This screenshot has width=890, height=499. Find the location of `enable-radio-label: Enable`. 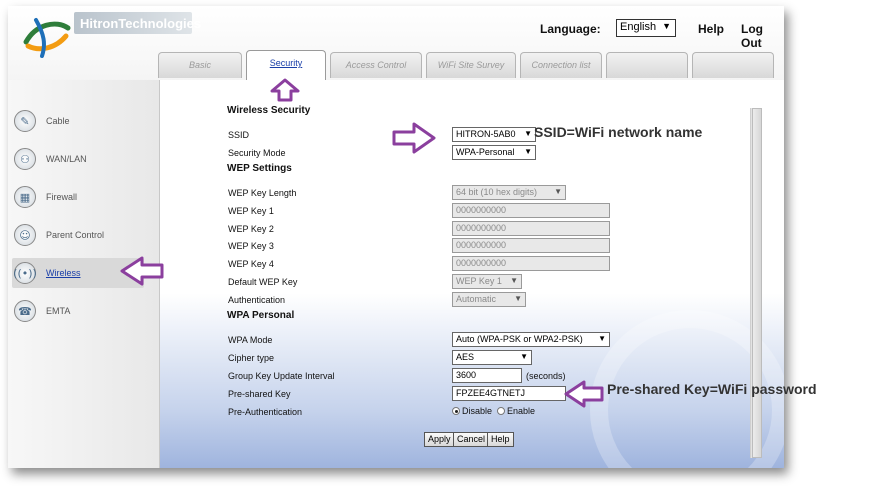

enable-radio-label: Enable is located at coordinates (521, 411).